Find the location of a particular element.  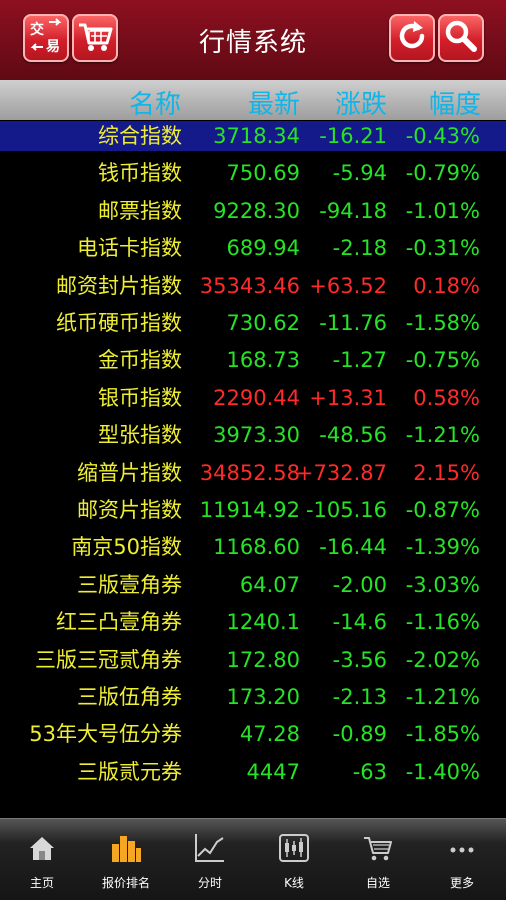

row-percent: -1.01% is located at coordinates (442, 210).